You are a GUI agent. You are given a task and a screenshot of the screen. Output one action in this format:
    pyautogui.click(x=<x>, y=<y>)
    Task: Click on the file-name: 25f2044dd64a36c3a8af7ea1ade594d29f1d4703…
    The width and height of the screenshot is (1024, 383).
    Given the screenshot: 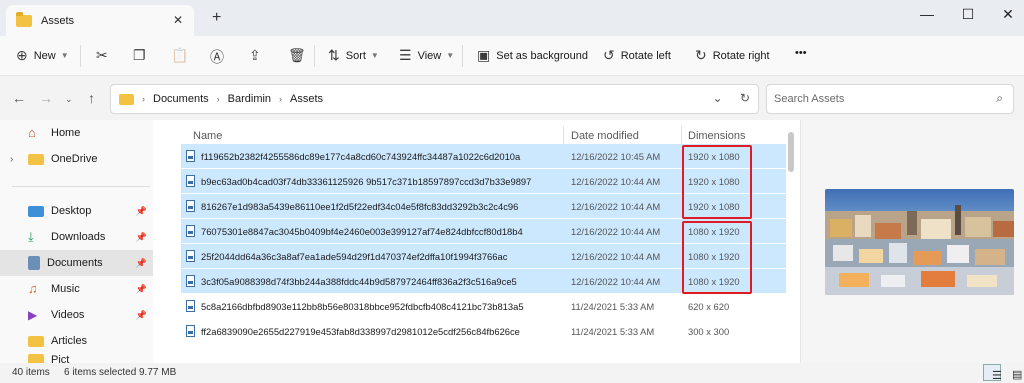 What is the action you would take?
    pyautogui.click(x=354, y=256)
    